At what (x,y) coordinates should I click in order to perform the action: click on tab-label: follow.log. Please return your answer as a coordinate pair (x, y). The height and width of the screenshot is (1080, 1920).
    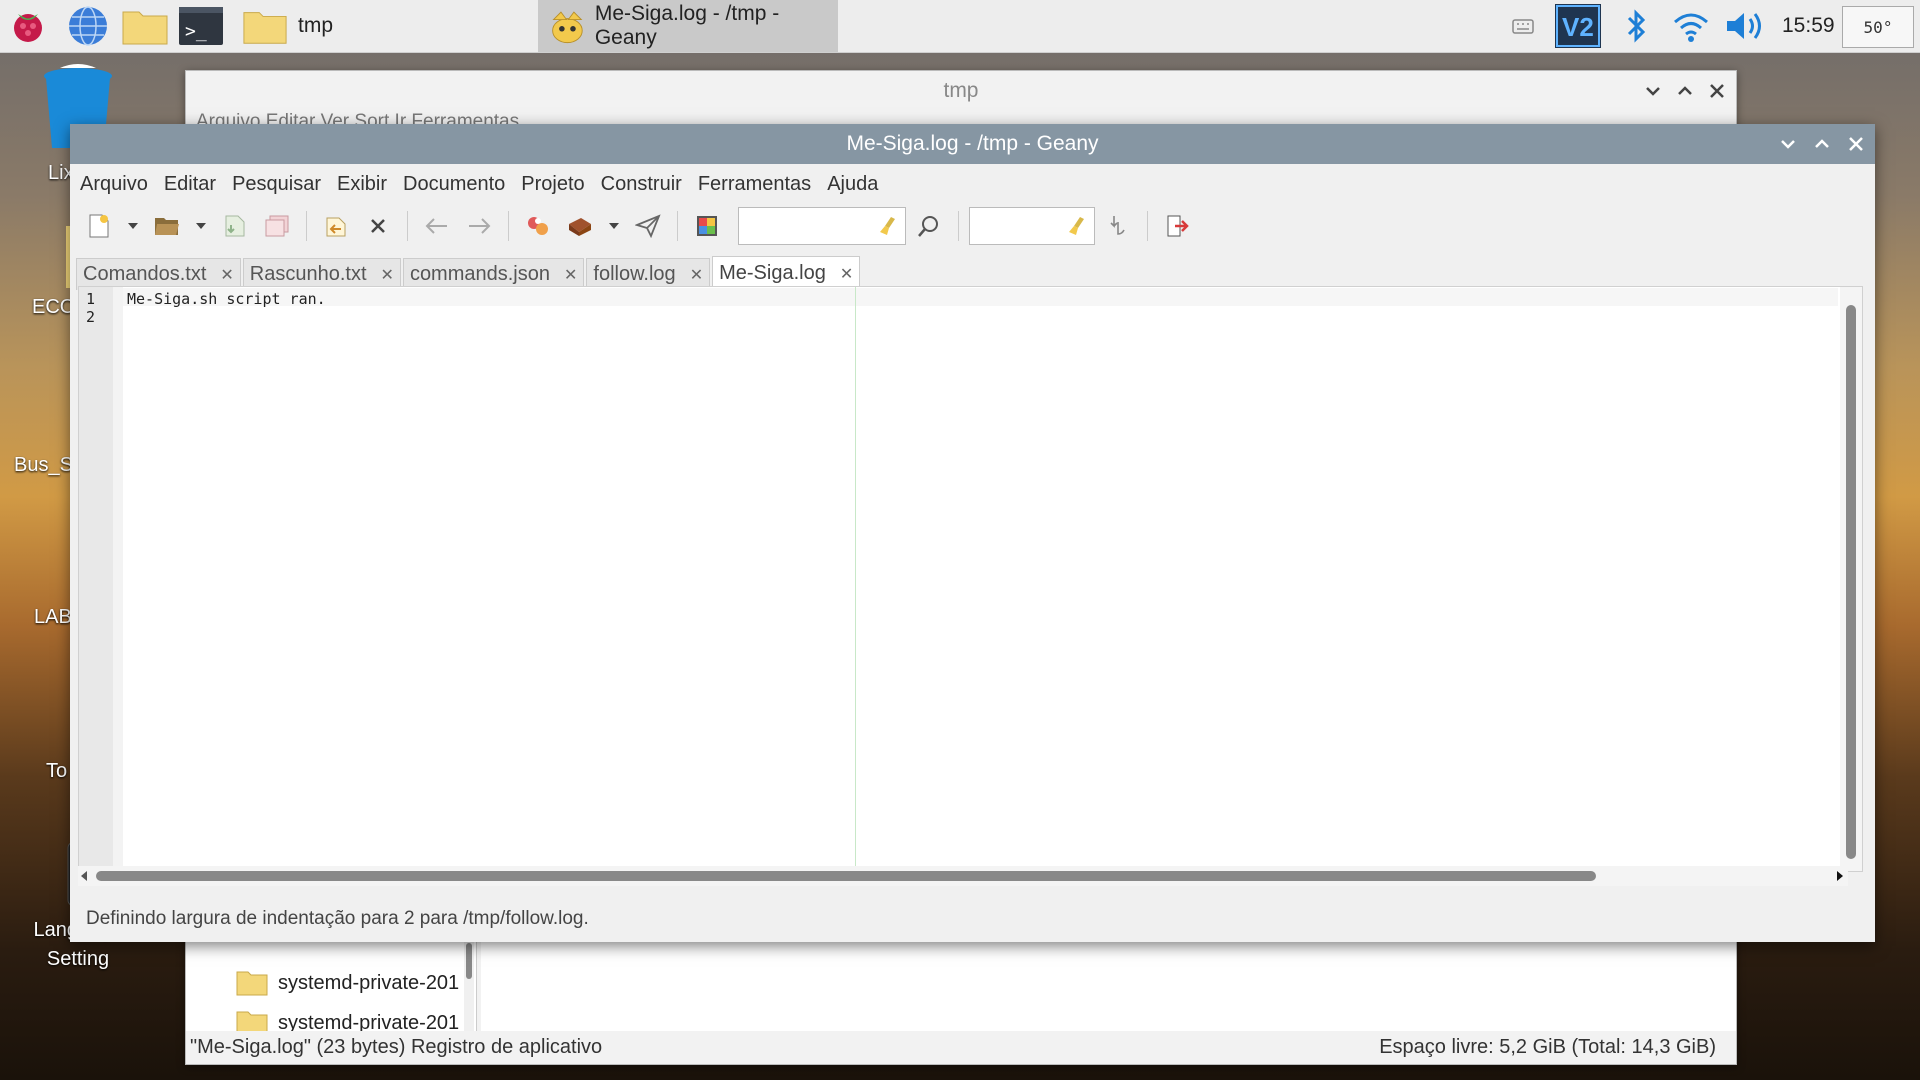
    Looking at the image, I should click on (634, 274).